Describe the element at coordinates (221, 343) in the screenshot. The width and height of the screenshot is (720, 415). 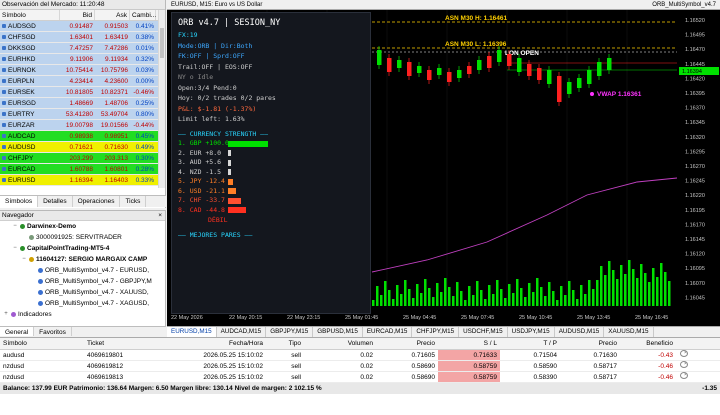
I see `terminal-col-header: Fecha/Hora` at that location.